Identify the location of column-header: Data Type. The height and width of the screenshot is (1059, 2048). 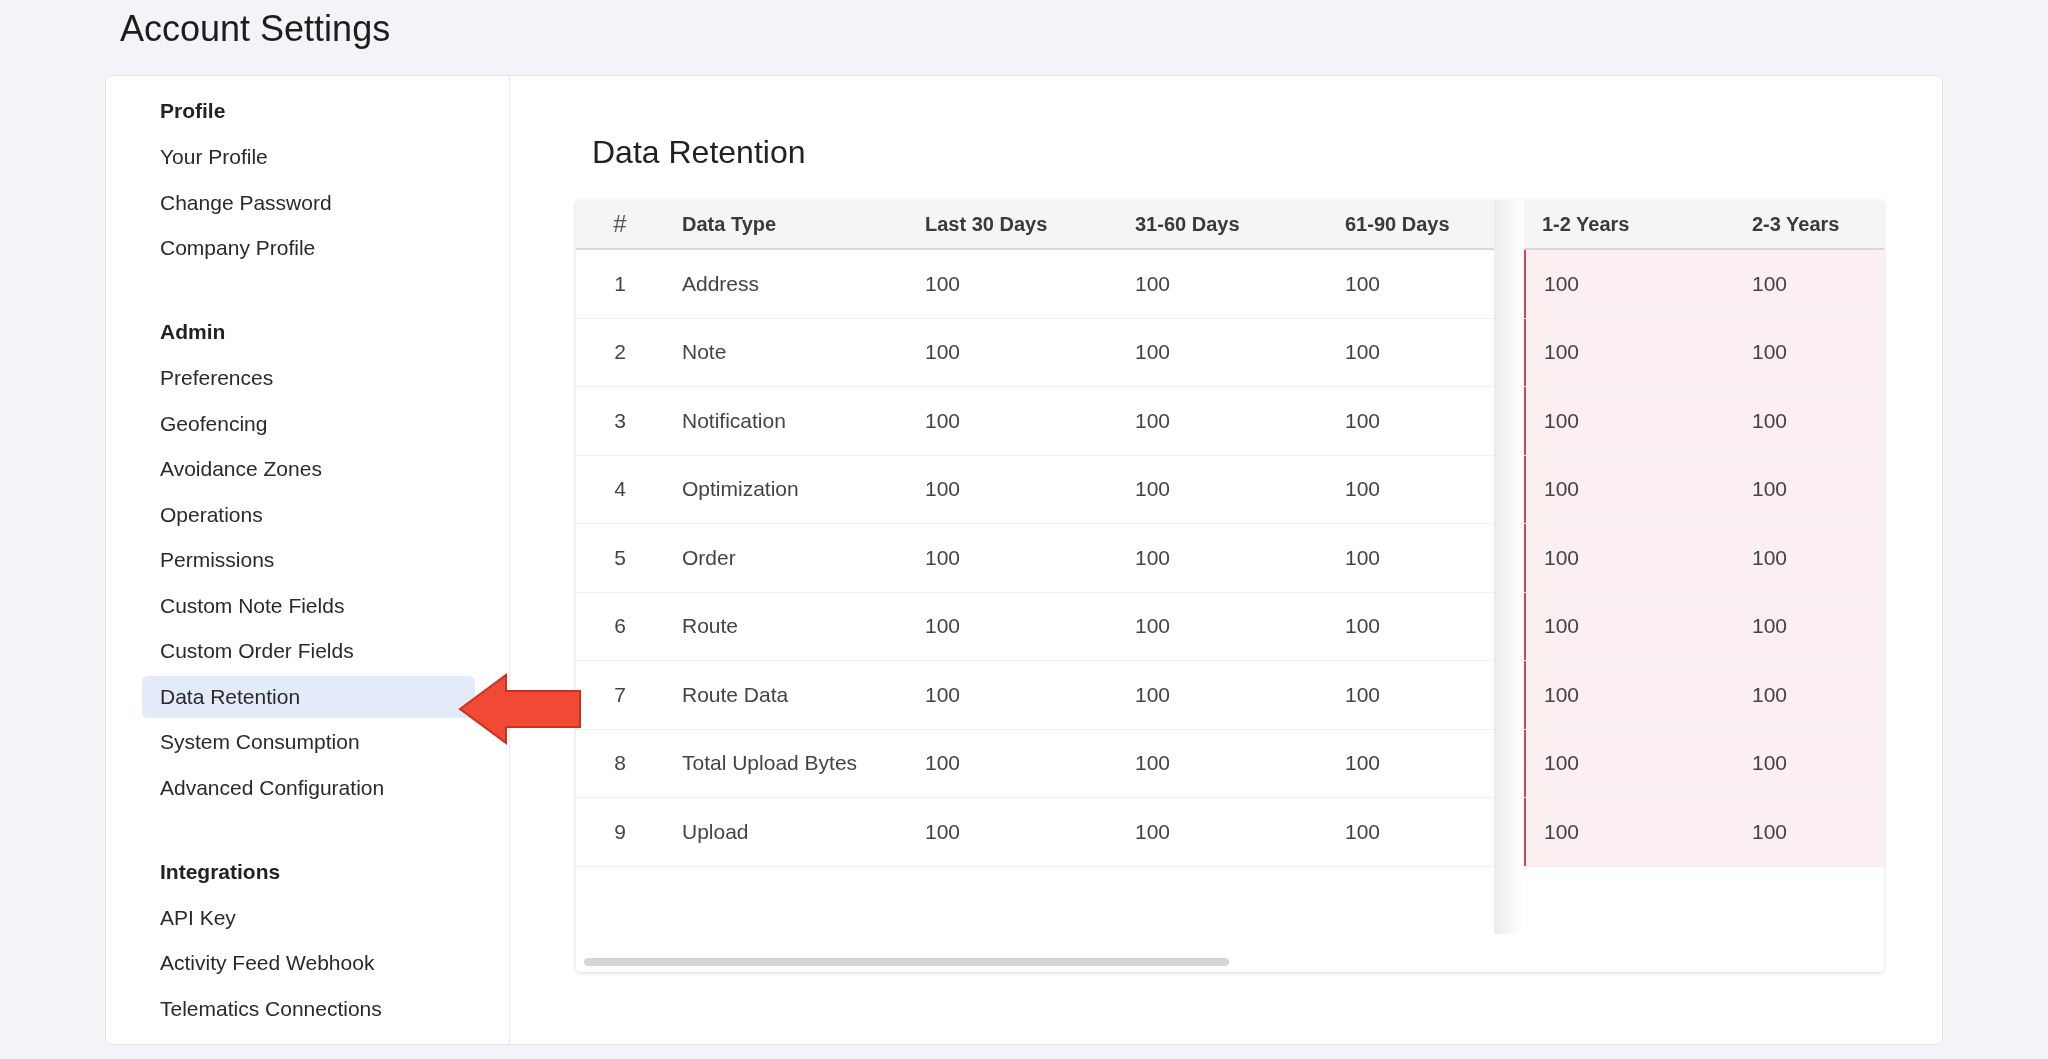
(729, 224).